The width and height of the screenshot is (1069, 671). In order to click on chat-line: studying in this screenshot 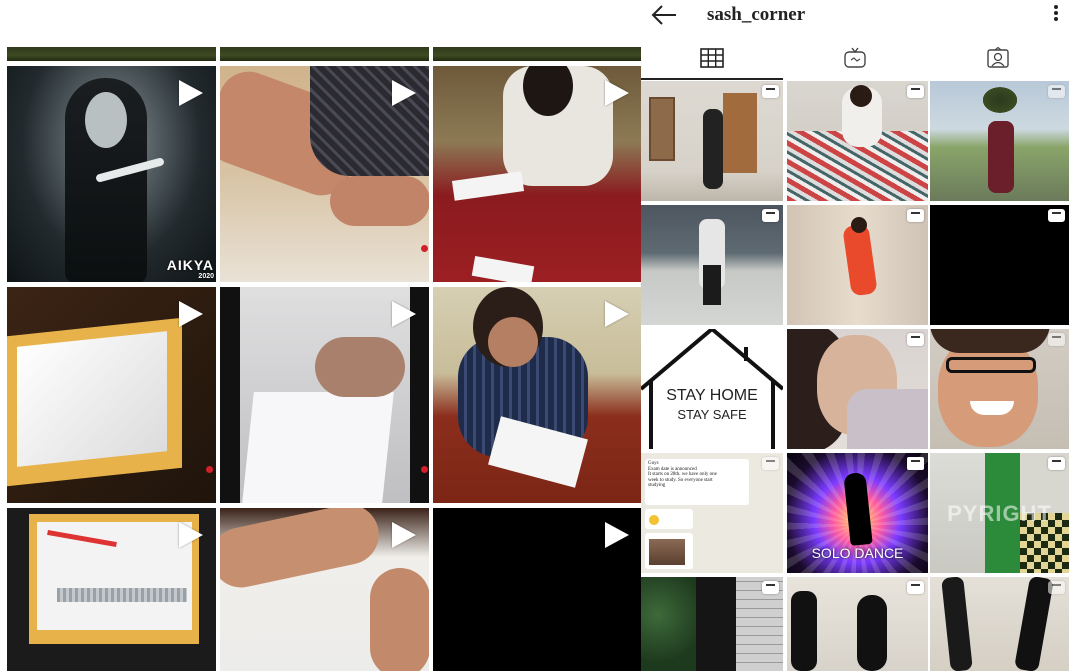, I will do `click(657, 486)`.